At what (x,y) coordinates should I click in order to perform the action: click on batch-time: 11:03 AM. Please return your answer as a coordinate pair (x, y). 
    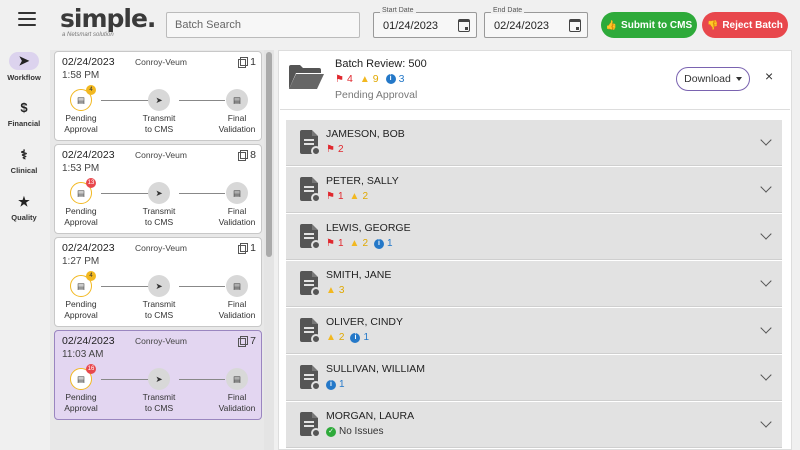
    Looking at the image, I should click on (83, 354).